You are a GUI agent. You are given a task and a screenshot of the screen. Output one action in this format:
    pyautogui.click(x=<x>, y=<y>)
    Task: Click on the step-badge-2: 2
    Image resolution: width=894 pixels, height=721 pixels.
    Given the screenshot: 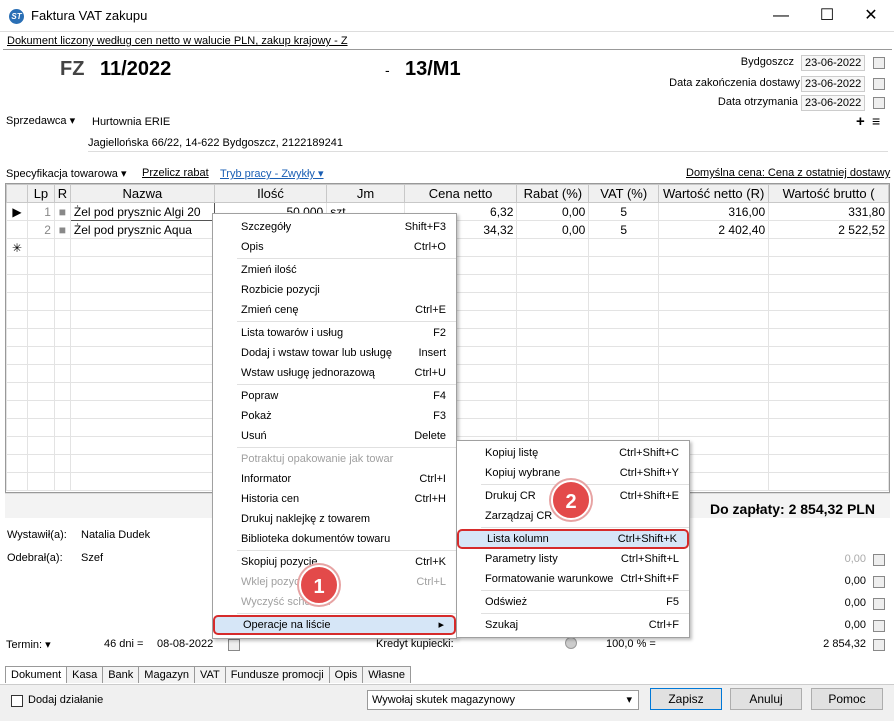 What is the action you would take?
    pyautogui.click(x=571, y=500)
    